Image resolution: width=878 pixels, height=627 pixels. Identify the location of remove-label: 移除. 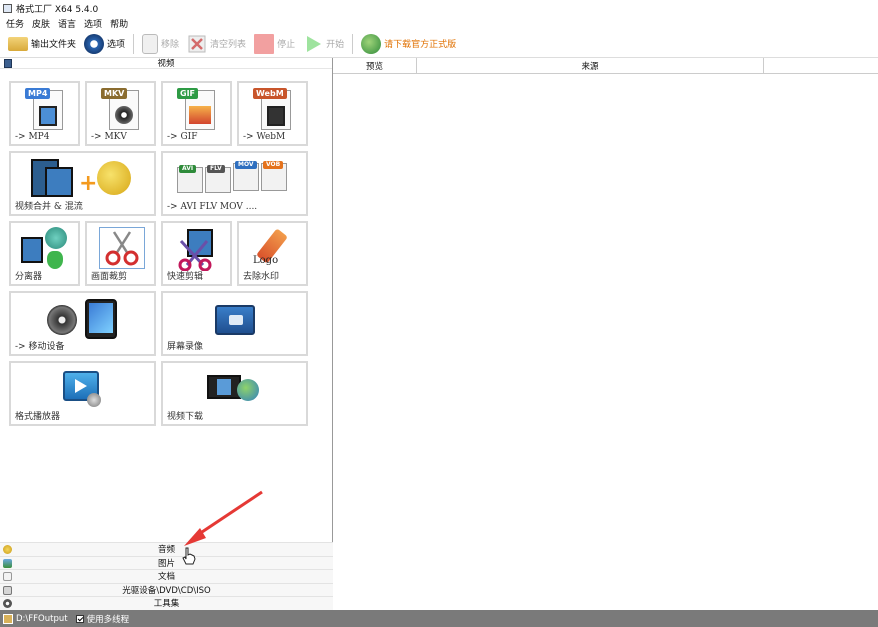
(170, 45).